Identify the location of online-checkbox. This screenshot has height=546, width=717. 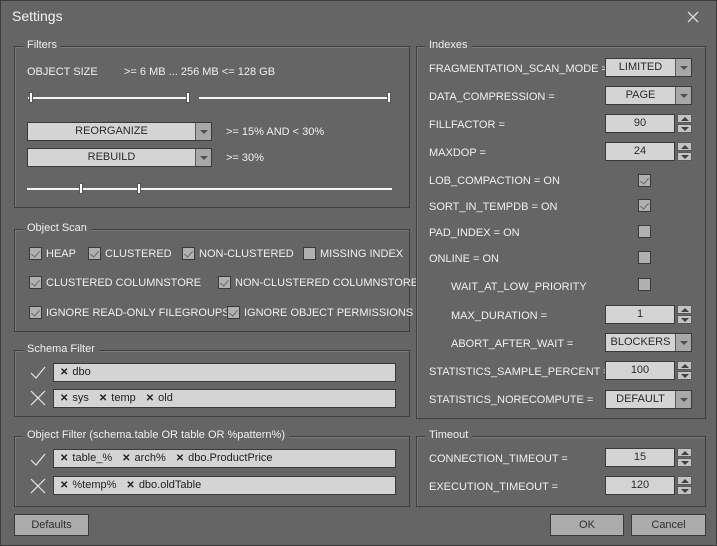
(644, 257).